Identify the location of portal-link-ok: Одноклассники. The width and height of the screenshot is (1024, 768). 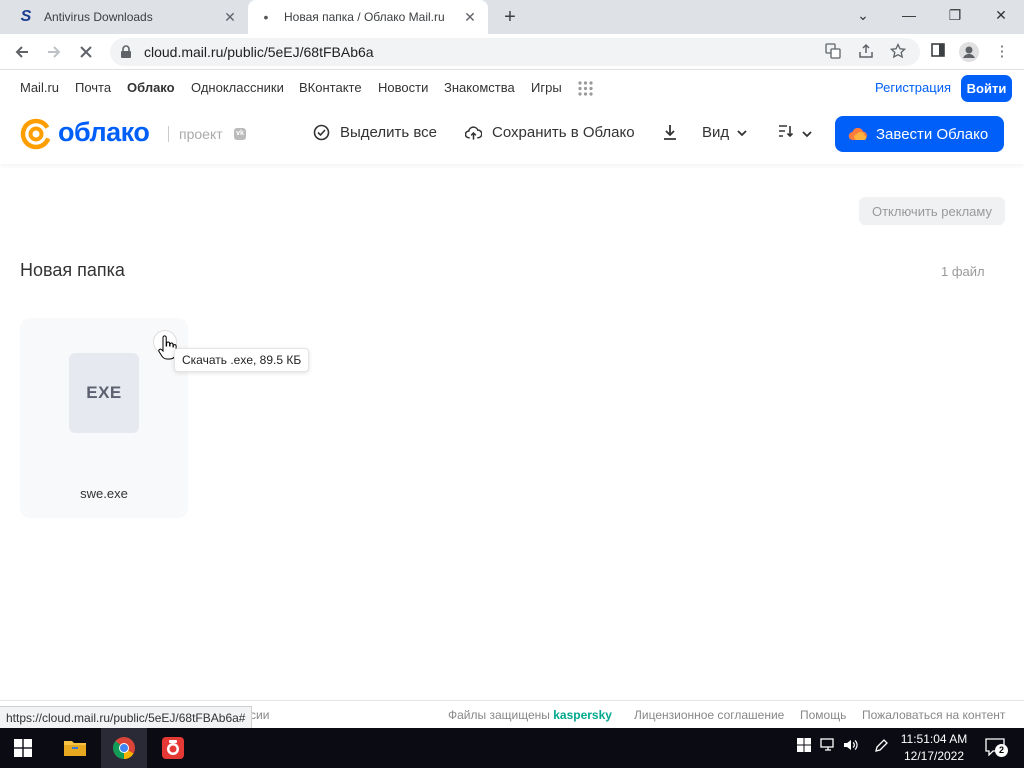
(237, 87).